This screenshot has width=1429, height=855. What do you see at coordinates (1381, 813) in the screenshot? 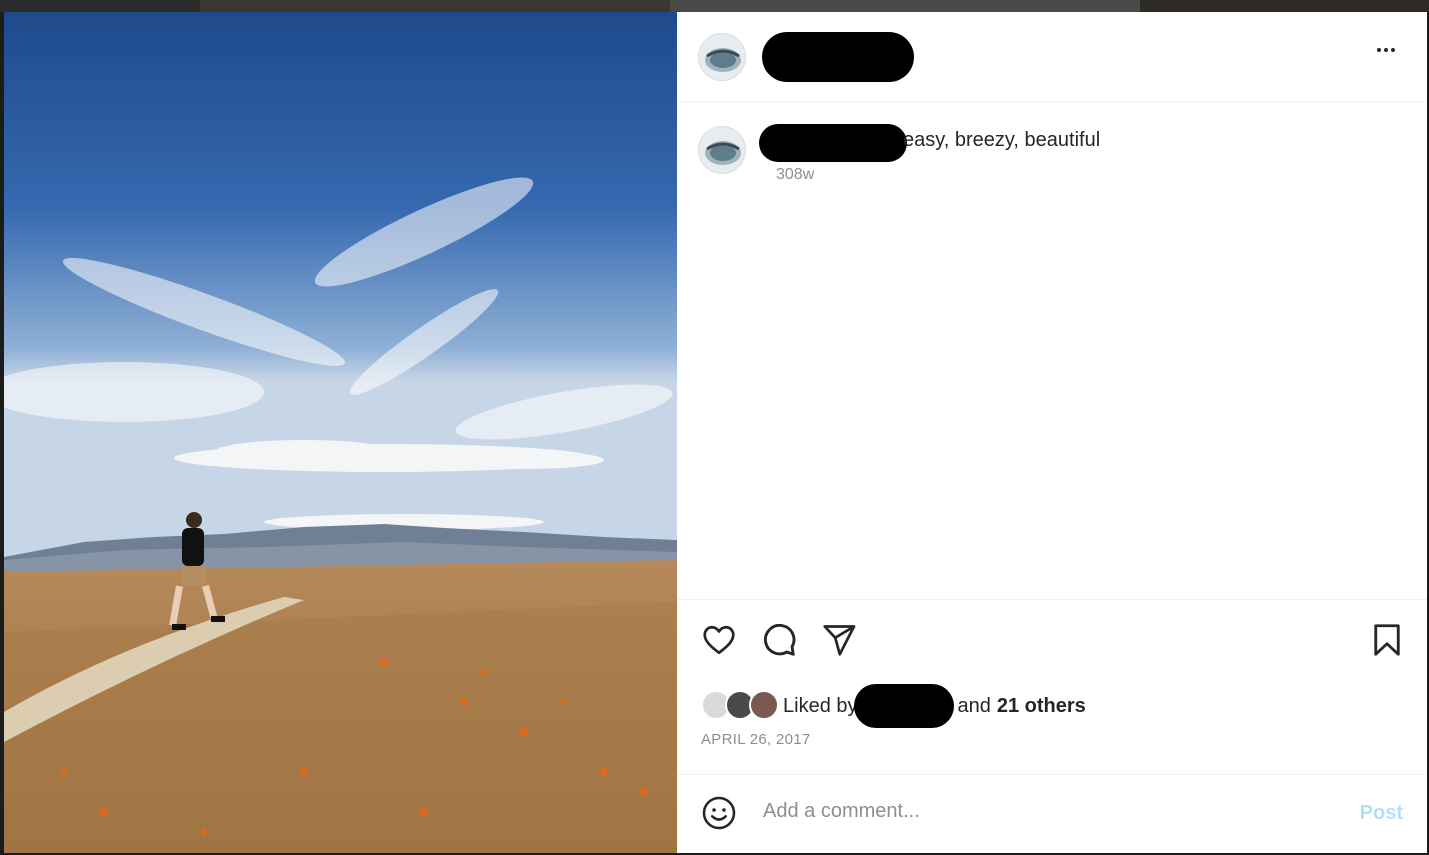
I see `post-comment-button: Post` at bounding box center [1381, 813].